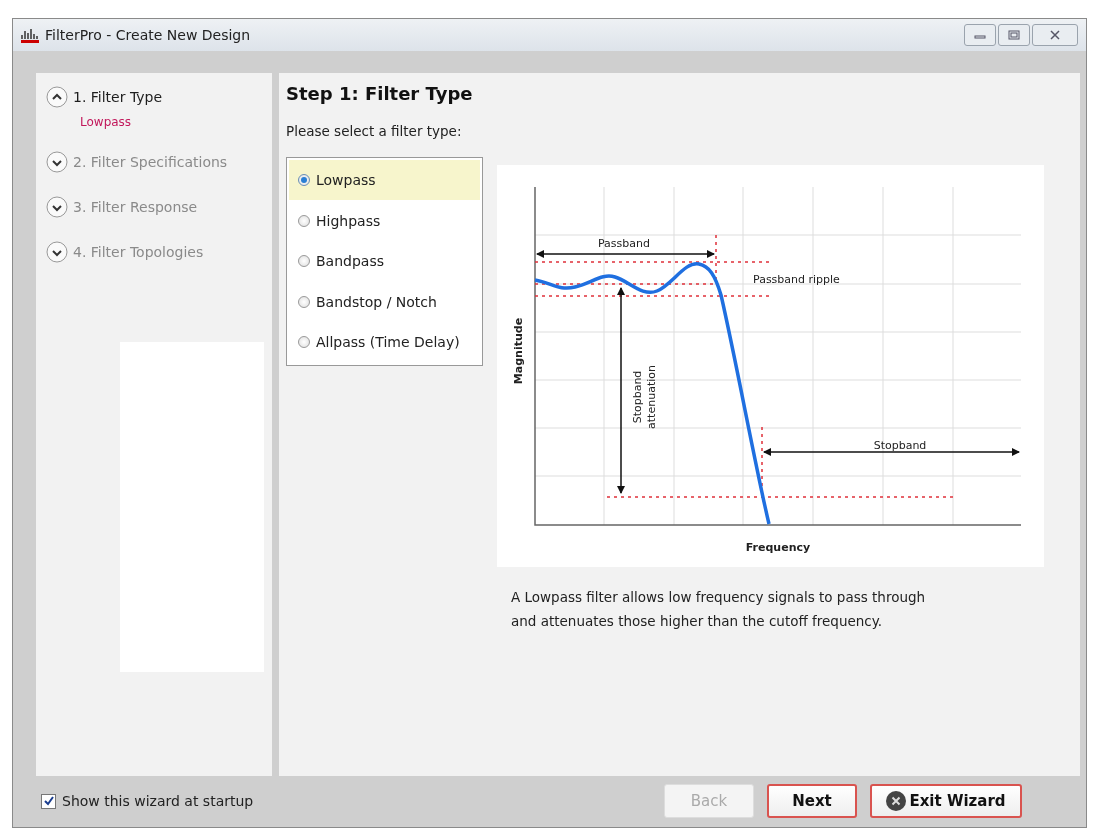 The width and height of the screenshot is (1093, 828). Describe the element at coordinates (148, 34) in the screenshot. I see `window-title: FilterPro - Create New Design` at that location.